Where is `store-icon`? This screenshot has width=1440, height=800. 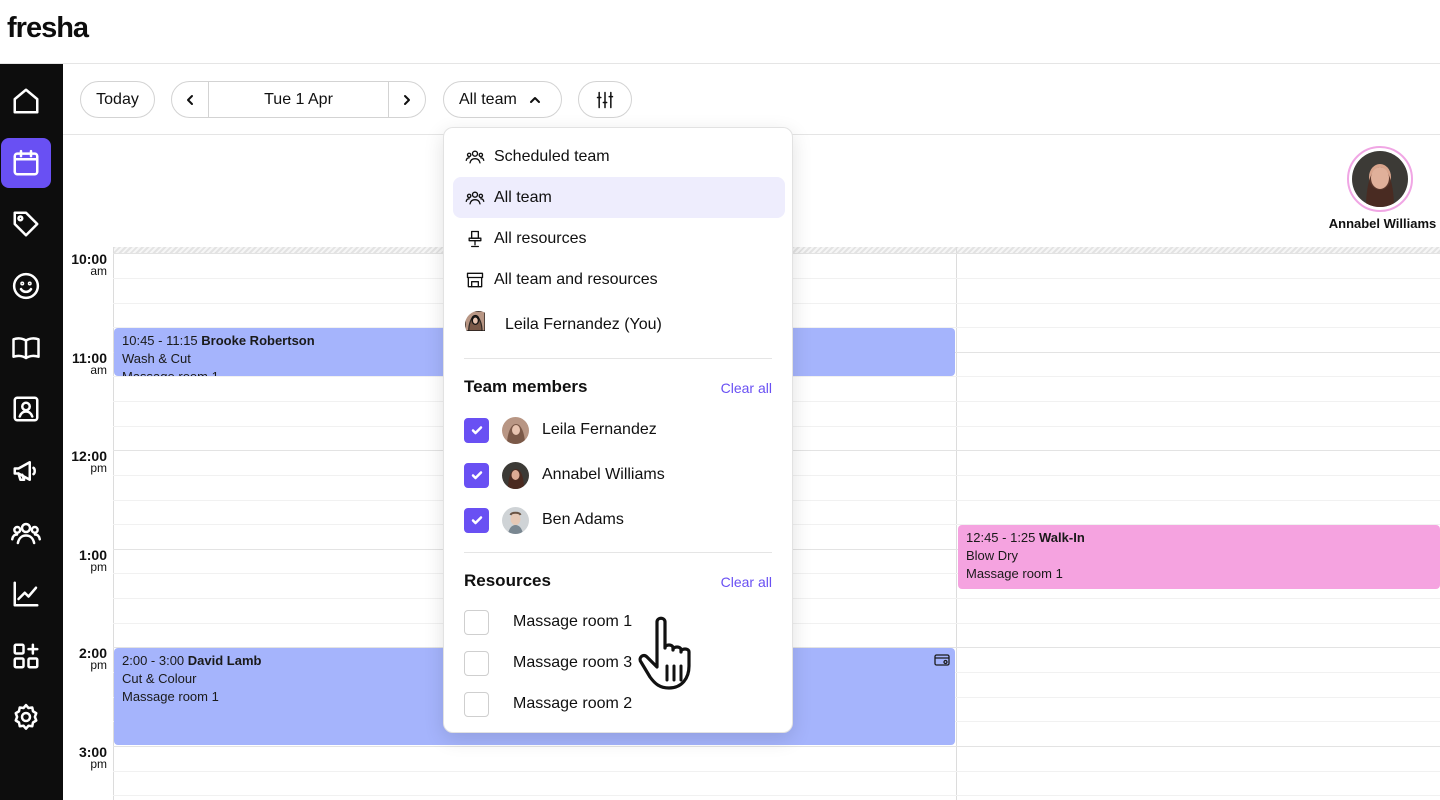
store-icon is located at coordinates (475, 279).